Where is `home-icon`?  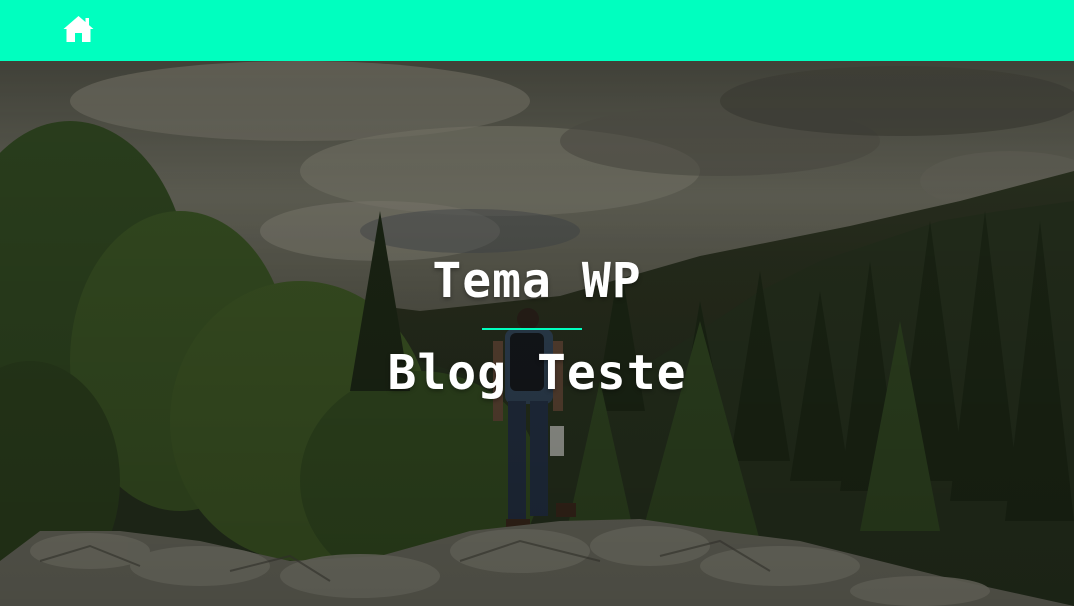 home-icon is located at coordinates (78, 29).